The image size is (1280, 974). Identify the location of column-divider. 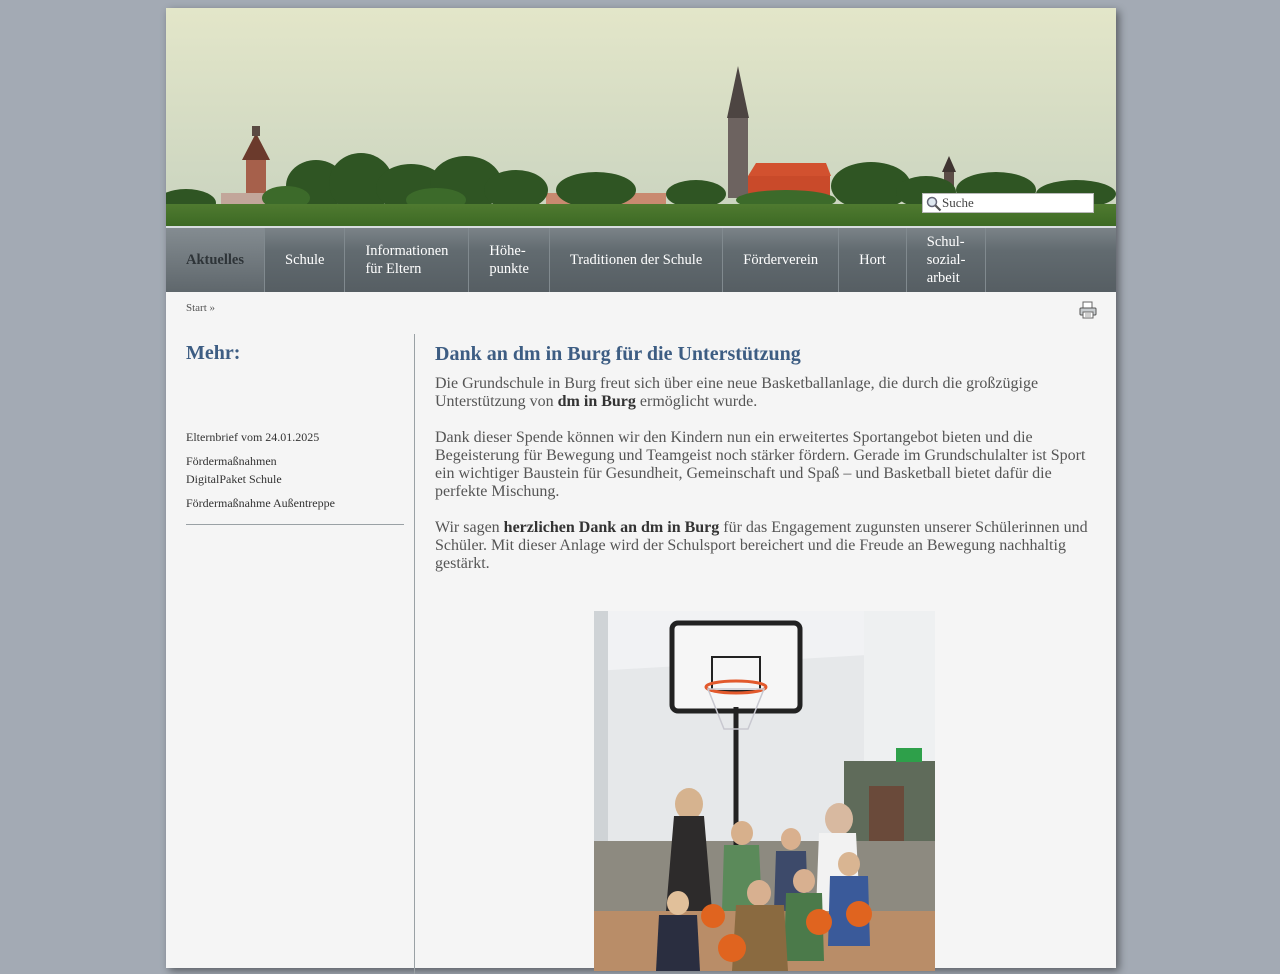
(414, 654).